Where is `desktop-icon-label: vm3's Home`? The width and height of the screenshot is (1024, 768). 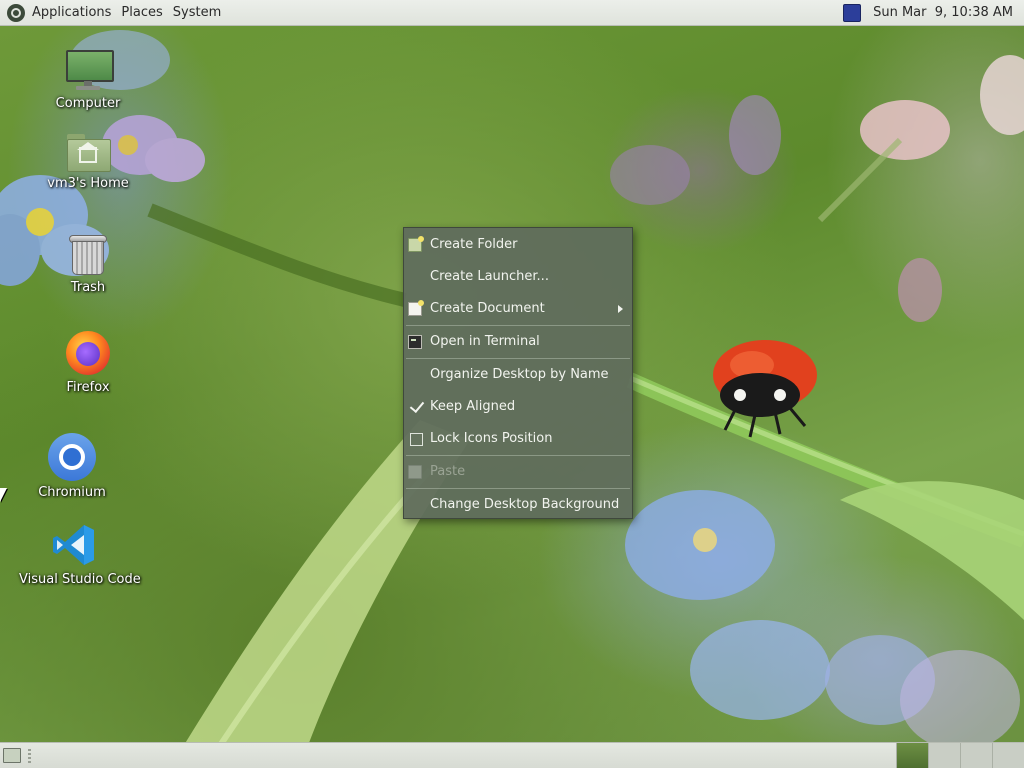 desktop-icon-label: vm3's Home is located at coordinates (88, 183).